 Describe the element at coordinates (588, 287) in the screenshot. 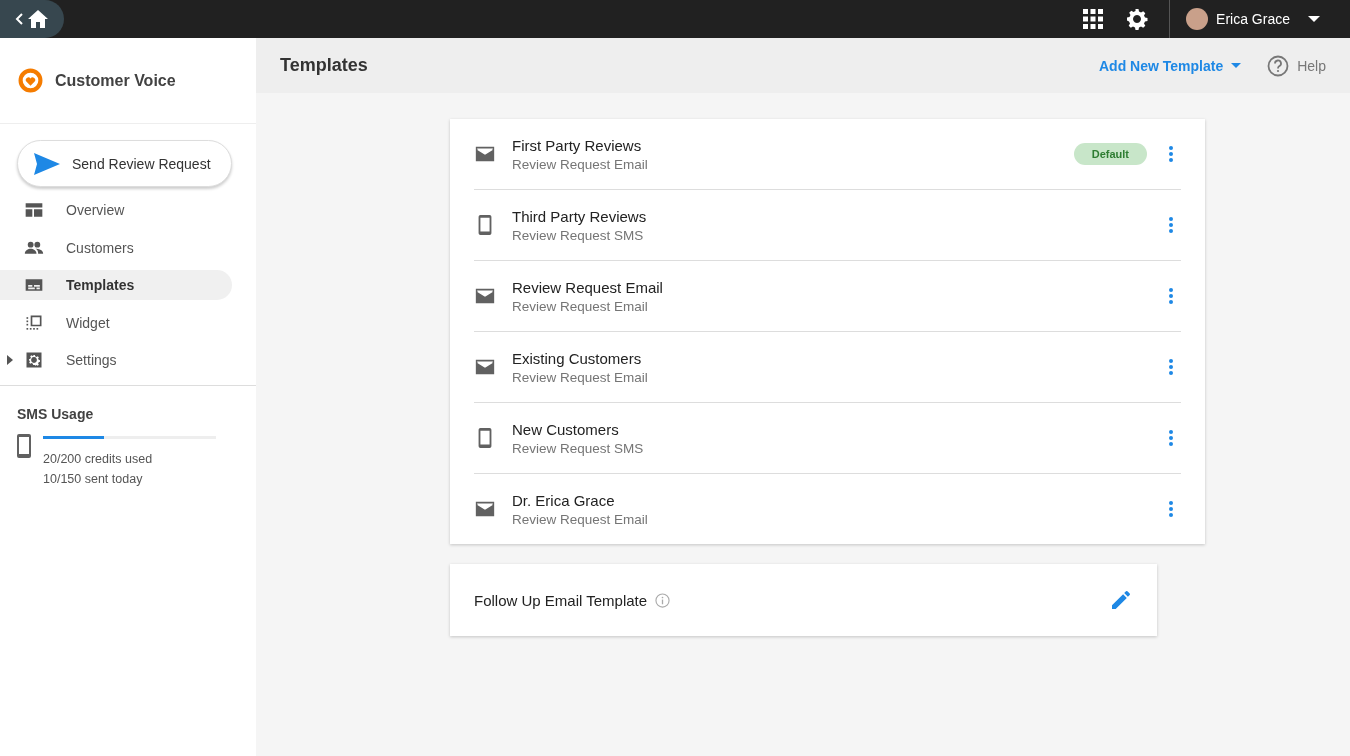

I see `template-name: Review Request Email` at that location.